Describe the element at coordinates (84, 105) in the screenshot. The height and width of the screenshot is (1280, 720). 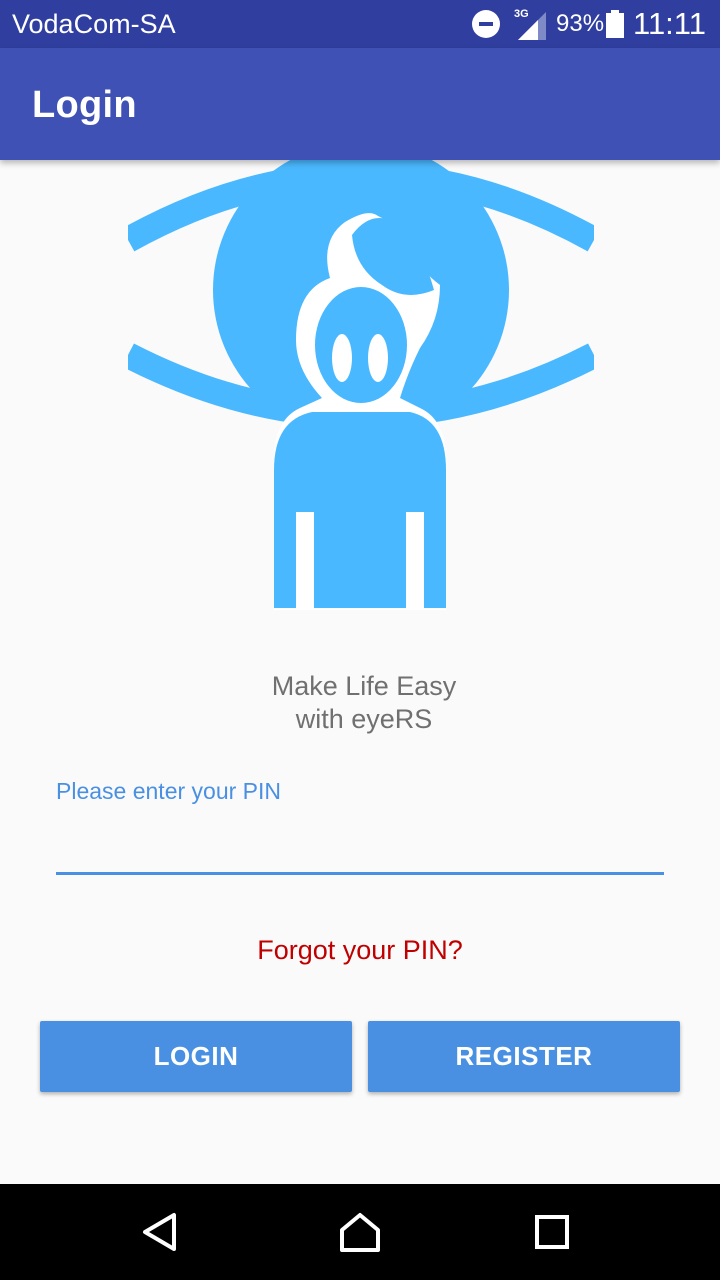
I see `page-title: Login` at that location.